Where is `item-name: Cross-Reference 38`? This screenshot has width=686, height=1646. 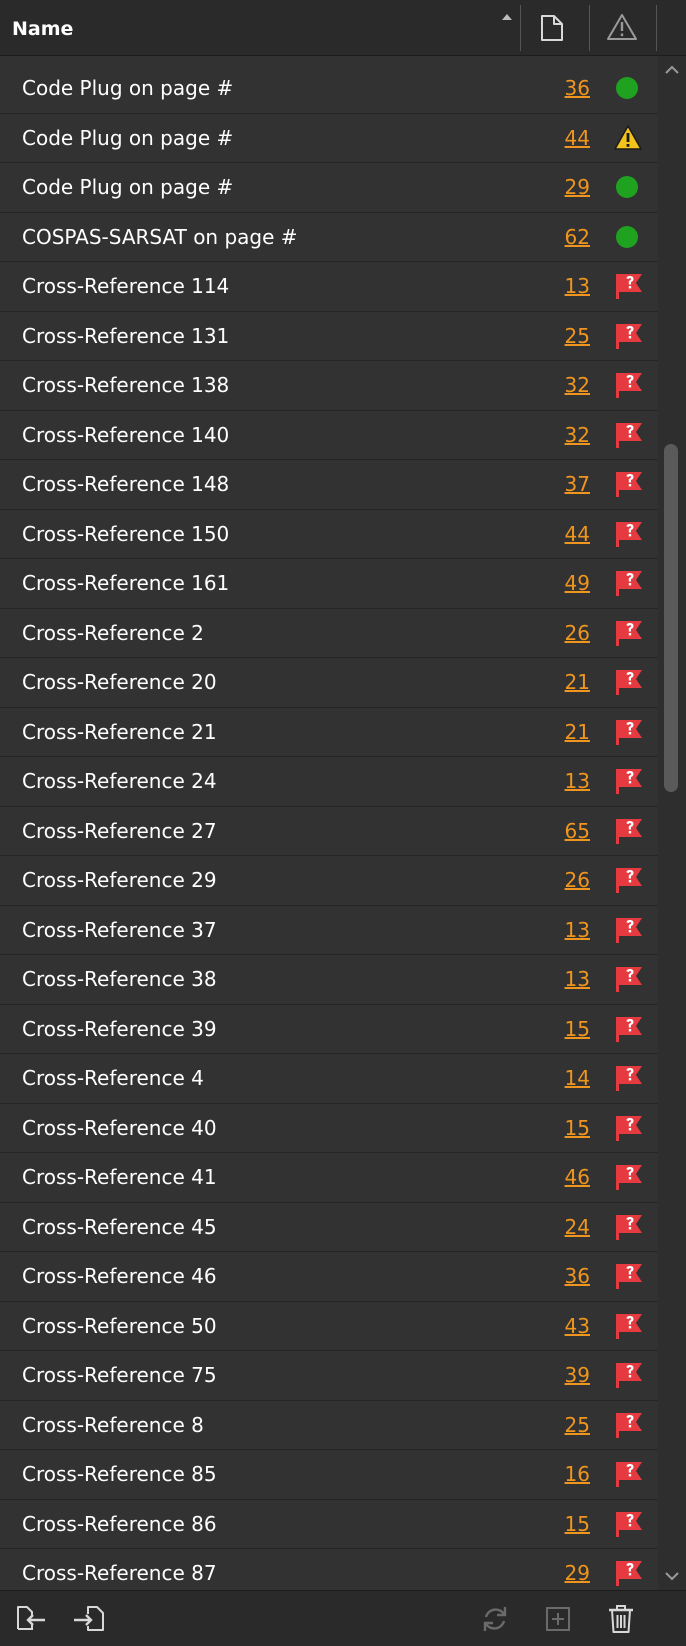
item-name: Cross-Reference 38 is located at coordinates (119, 979).